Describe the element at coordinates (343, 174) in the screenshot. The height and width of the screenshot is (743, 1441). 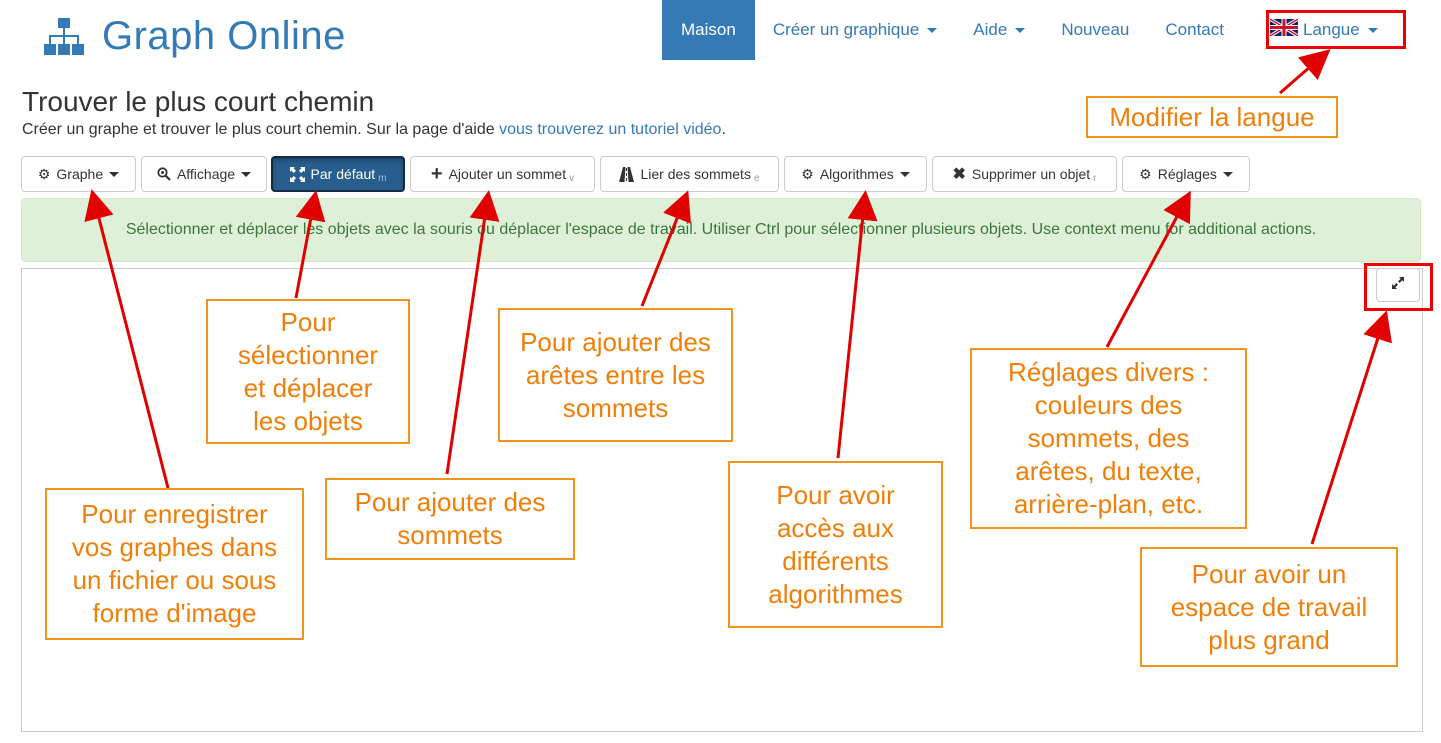
I see `button-label: Par défaut` at that location.